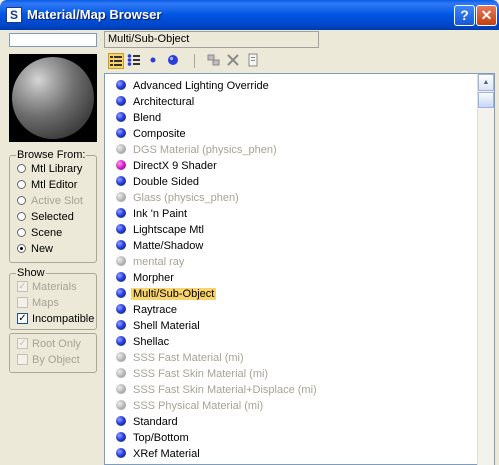  I want to click on material-label: SSS Fast Material (mi), so click(188, 358).